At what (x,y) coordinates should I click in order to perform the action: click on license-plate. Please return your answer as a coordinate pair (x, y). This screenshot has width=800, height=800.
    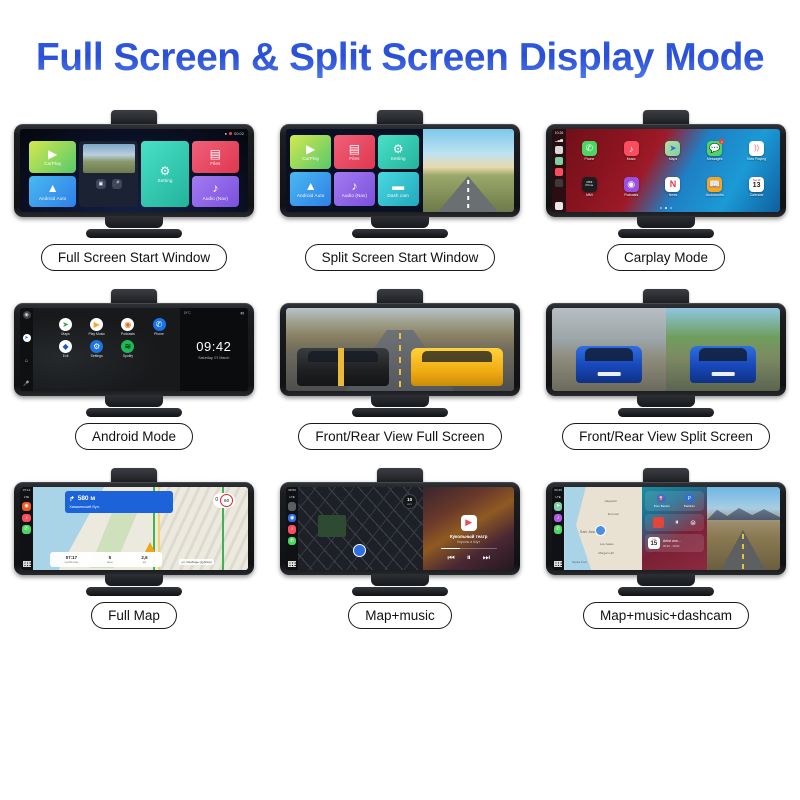
    Looking at the image, I should click on (609, 374).